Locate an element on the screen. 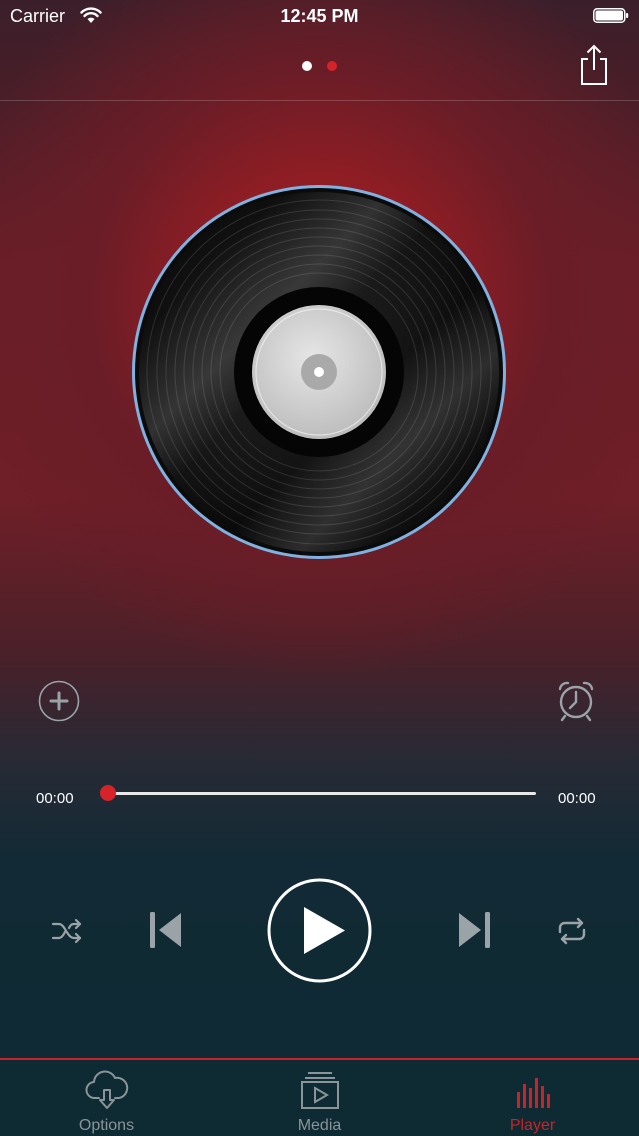 Image resolution: width=639 pixels, height=1136 pixels. repeat-icon is located at coordinates (572, 931).